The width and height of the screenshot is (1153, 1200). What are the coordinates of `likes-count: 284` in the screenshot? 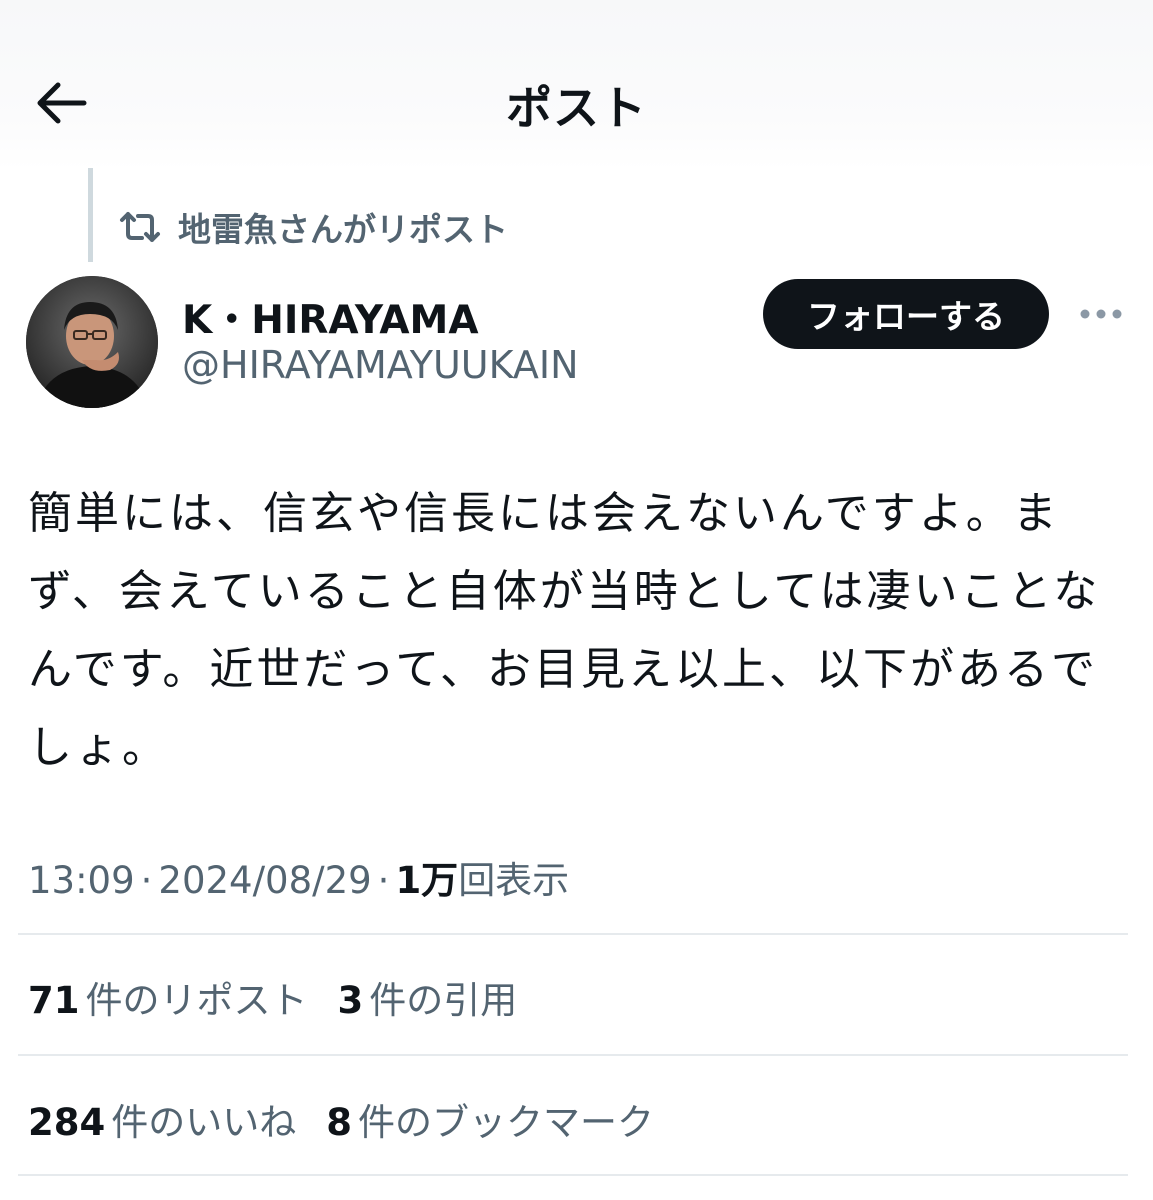 It's located at (67, 1122).